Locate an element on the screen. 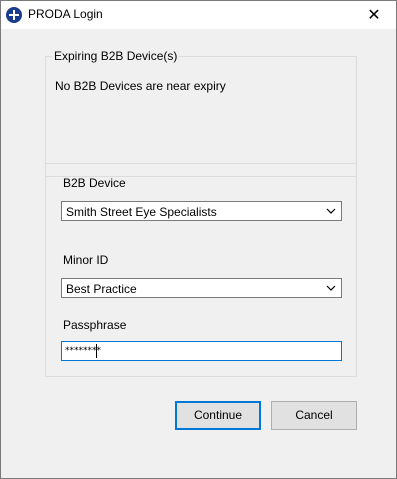  expiring-devices-legend: Expiring B2B Device(s) is located at coordinates (116, 56).